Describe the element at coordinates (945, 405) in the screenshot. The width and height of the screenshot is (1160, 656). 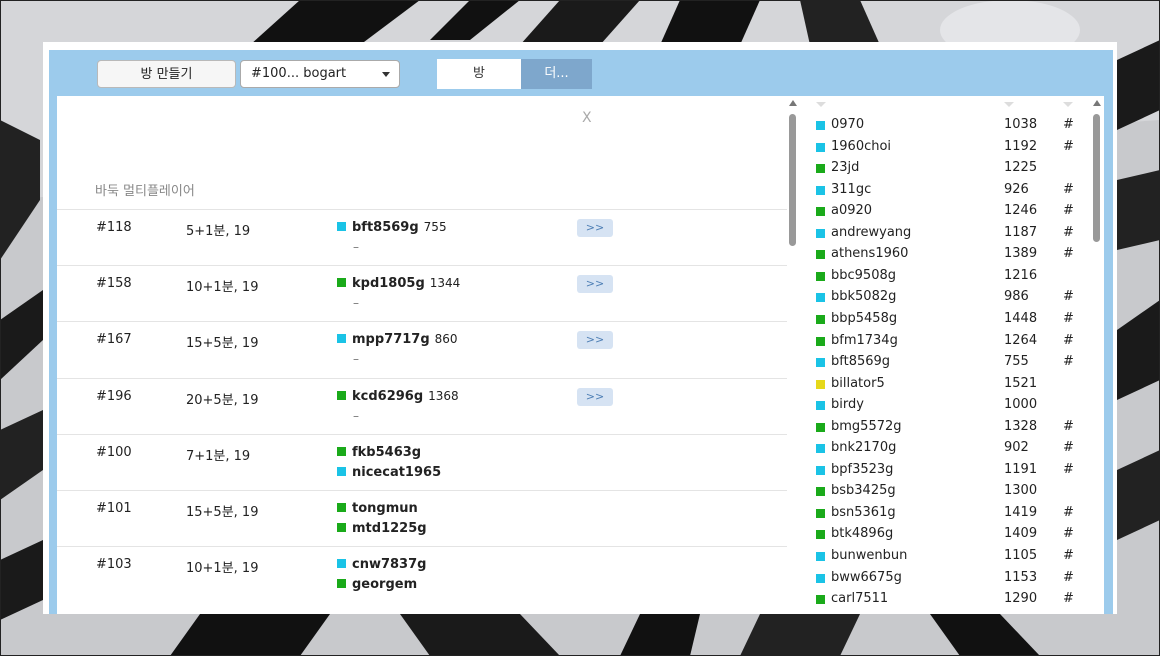
I see `user-row: birdy 1000` at that location.